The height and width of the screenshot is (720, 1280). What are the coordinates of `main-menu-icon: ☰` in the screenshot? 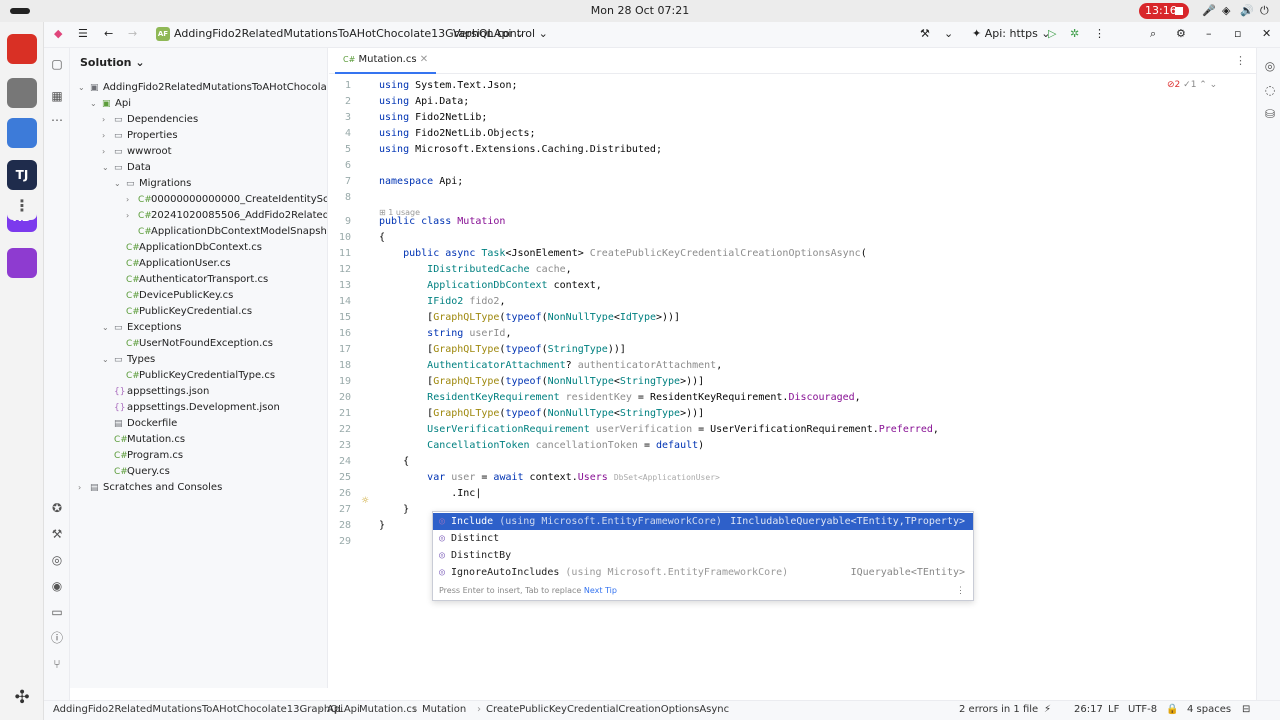 It's located at (83, 33).